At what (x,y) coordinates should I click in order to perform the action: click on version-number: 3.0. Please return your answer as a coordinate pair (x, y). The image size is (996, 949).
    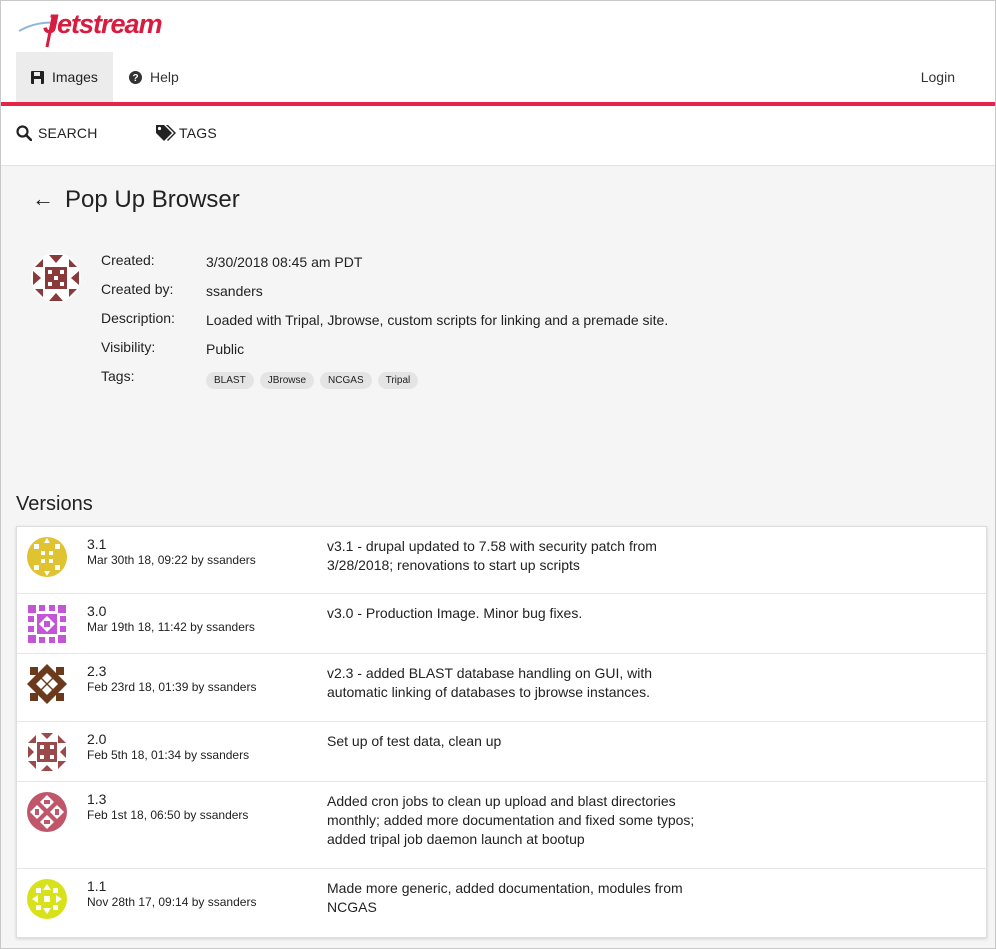
    Looking at the image, I should click on (97, 611).